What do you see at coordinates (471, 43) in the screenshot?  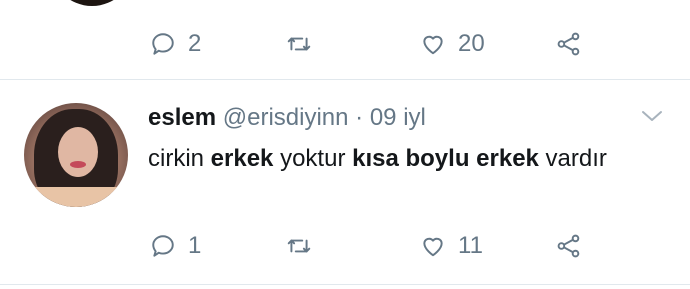 I see `like-count: 20` at bounding box center [471, 43].